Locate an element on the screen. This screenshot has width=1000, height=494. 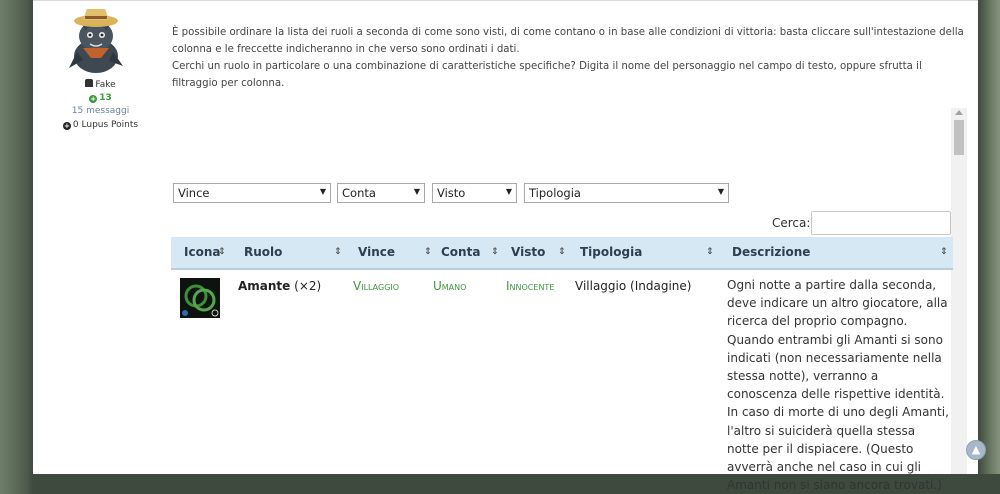
column-header-descrizione: Descrizione is located at coordinates (771, 252).